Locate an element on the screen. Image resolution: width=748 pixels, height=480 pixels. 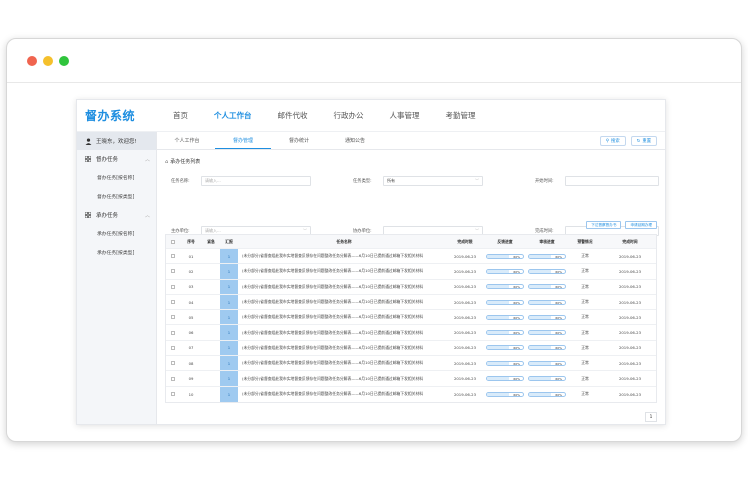
maximize-window-button is located at coordinates (64, 61).